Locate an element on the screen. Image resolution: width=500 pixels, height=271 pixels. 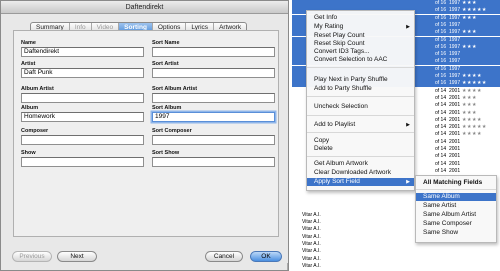
album-artist-label: Album Artist is located at coordinates (37, 89).